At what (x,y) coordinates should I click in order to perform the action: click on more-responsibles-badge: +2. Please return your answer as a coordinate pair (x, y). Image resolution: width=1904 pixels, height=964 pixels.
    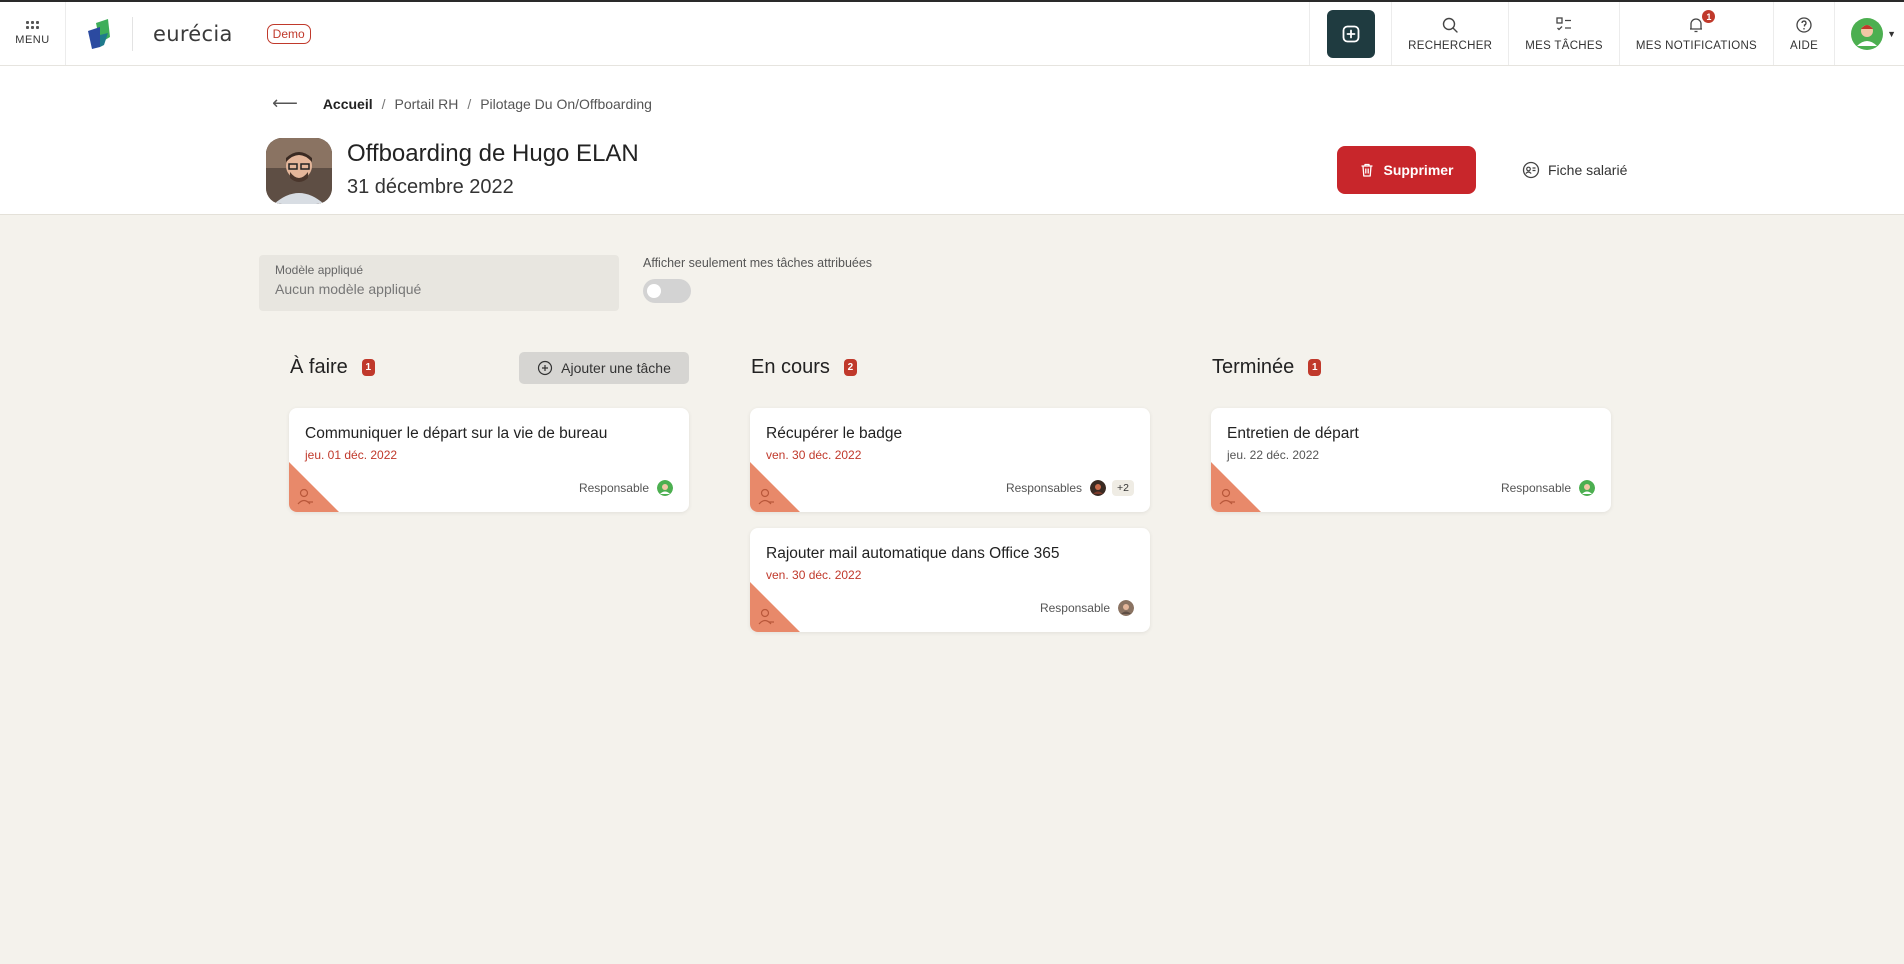
    Looking at the image, I should click on (1123, 488).